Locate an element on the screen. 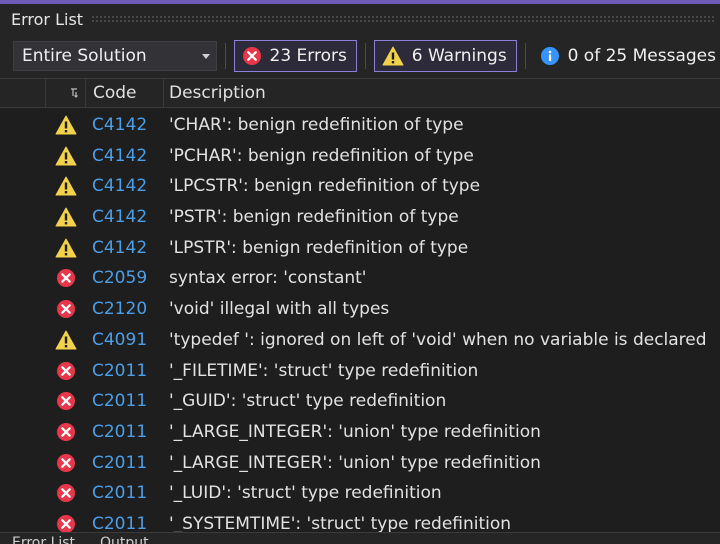 The width and height of the screenshot is (720, 544). panel-titlebar: Error List is located at coordinates (360, 19).